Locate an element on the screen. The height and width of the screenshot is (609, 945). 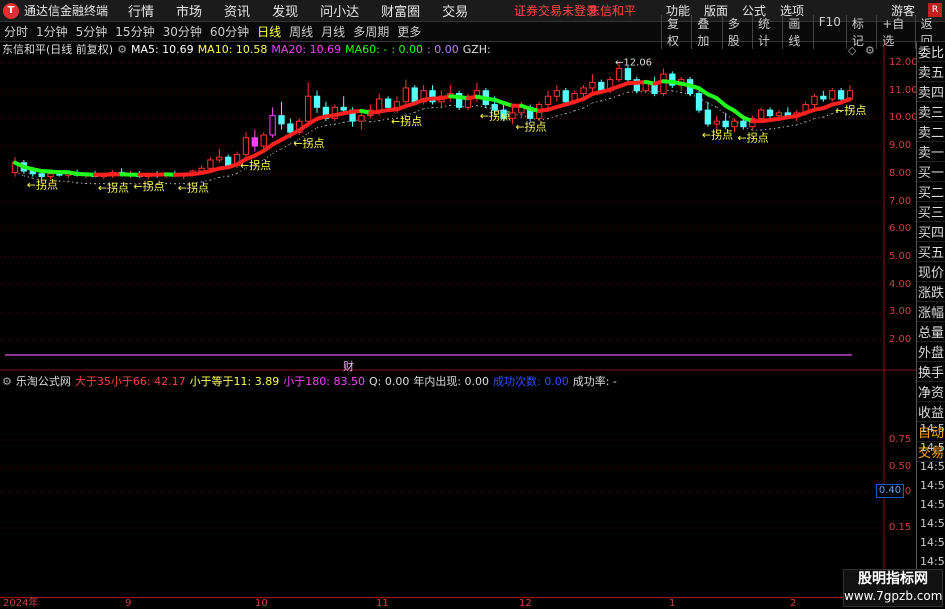
watermark-url: www.7gpzb.com is located at coordinates (893, 596).